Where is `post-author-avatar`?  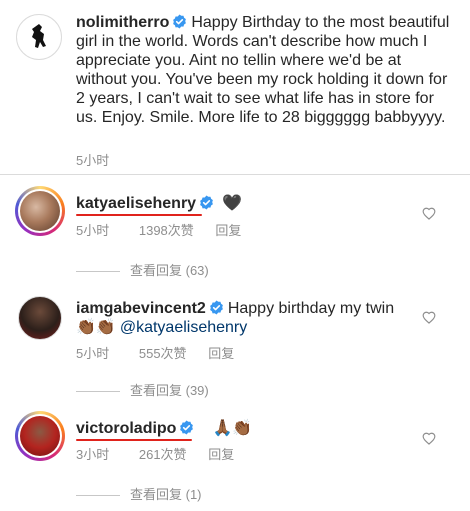
post-author-avatar is located at coordinates (39, 37).